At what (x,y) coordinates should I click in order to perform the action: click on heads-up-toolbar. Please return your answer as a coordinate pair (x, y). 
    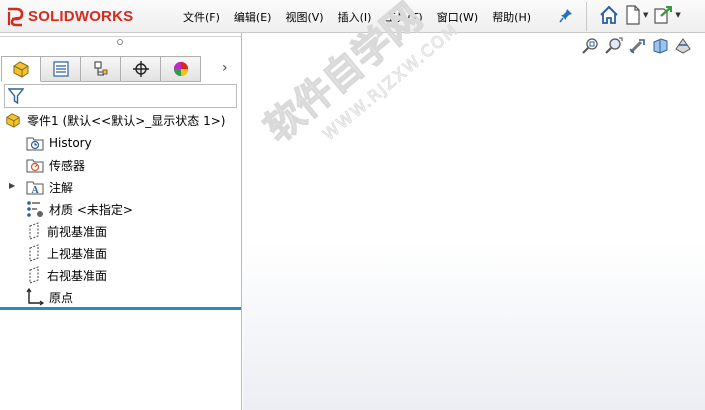
    Looking at the image, I should click on (639, 47).